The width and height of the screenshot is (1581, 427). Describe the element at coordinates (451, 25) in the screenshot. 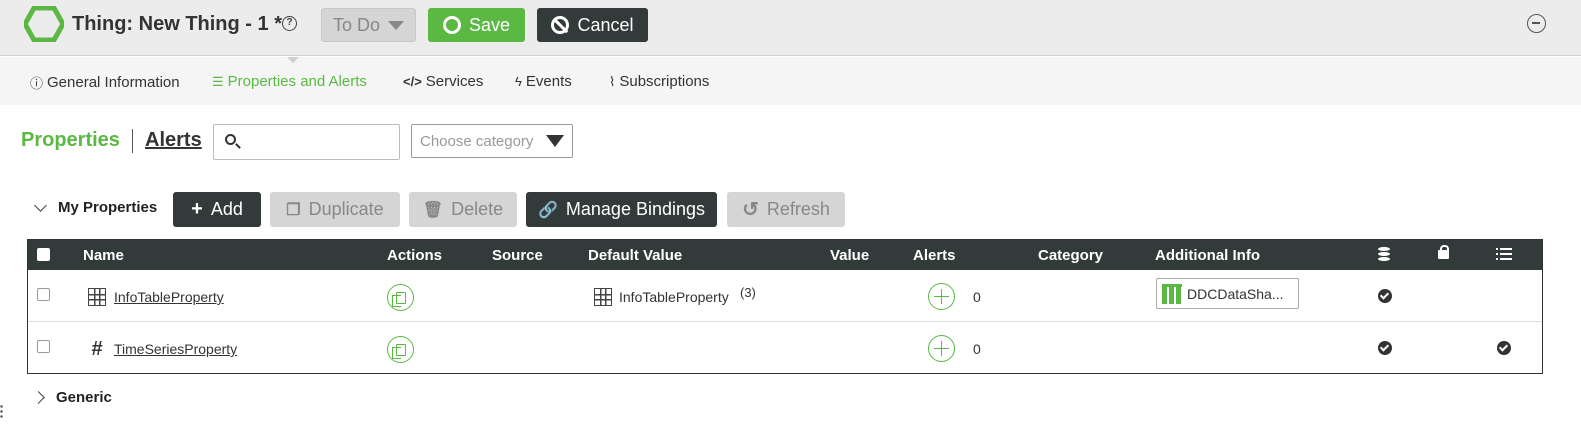

I see `circle-icon` at that location.